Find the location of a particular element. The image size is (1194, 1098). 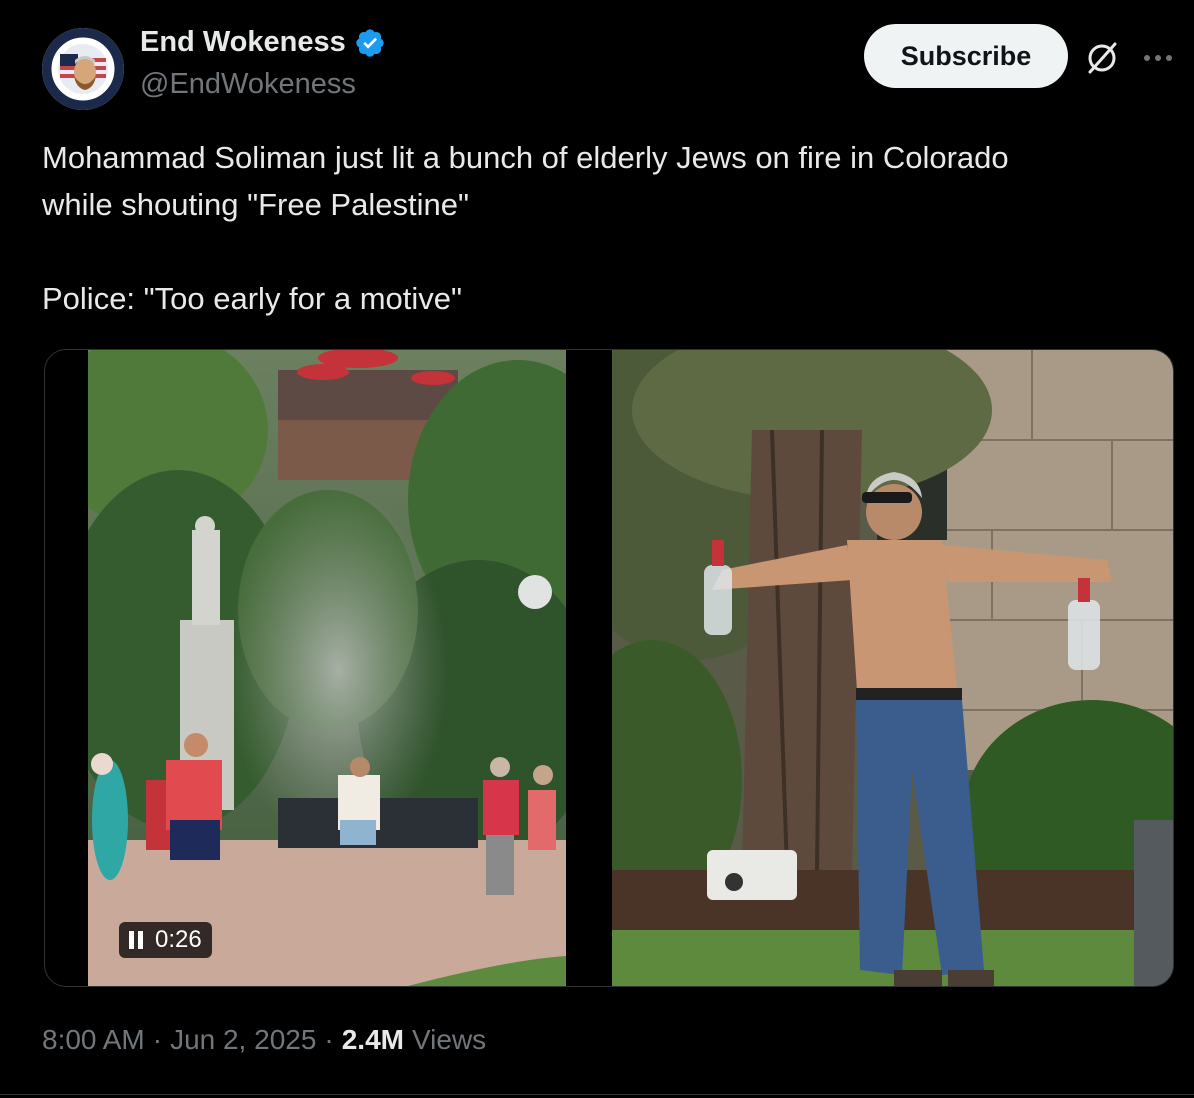

tweet-date: Jun 2, 2025 is located at coordinates (243, 1040).